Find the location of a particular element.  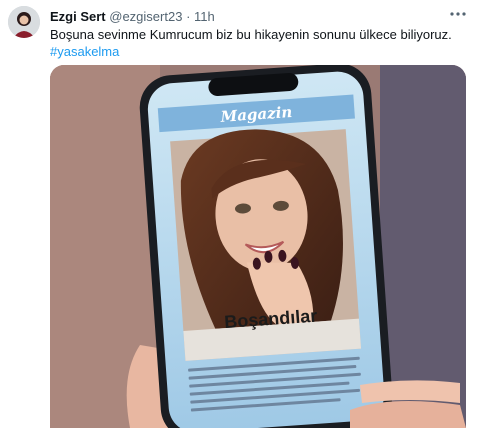

avatar-image is located at coordinates (24, 22).